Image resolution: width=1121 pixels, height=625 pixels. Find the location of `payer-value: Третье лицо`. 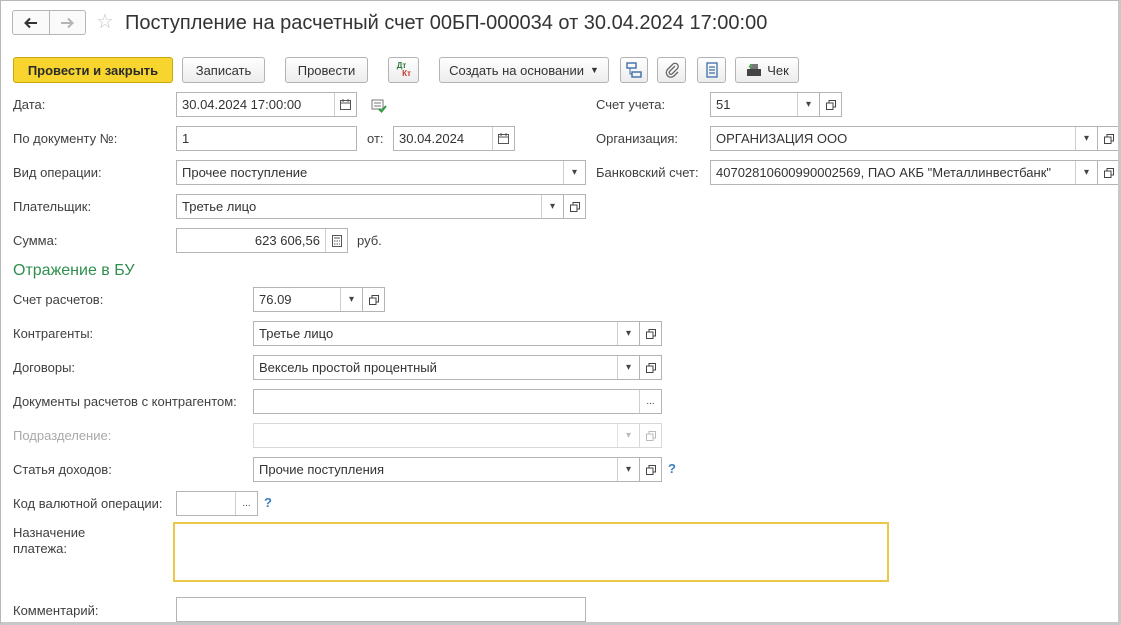

payer-value: Третье лицо is located at coordinates (219, 206).